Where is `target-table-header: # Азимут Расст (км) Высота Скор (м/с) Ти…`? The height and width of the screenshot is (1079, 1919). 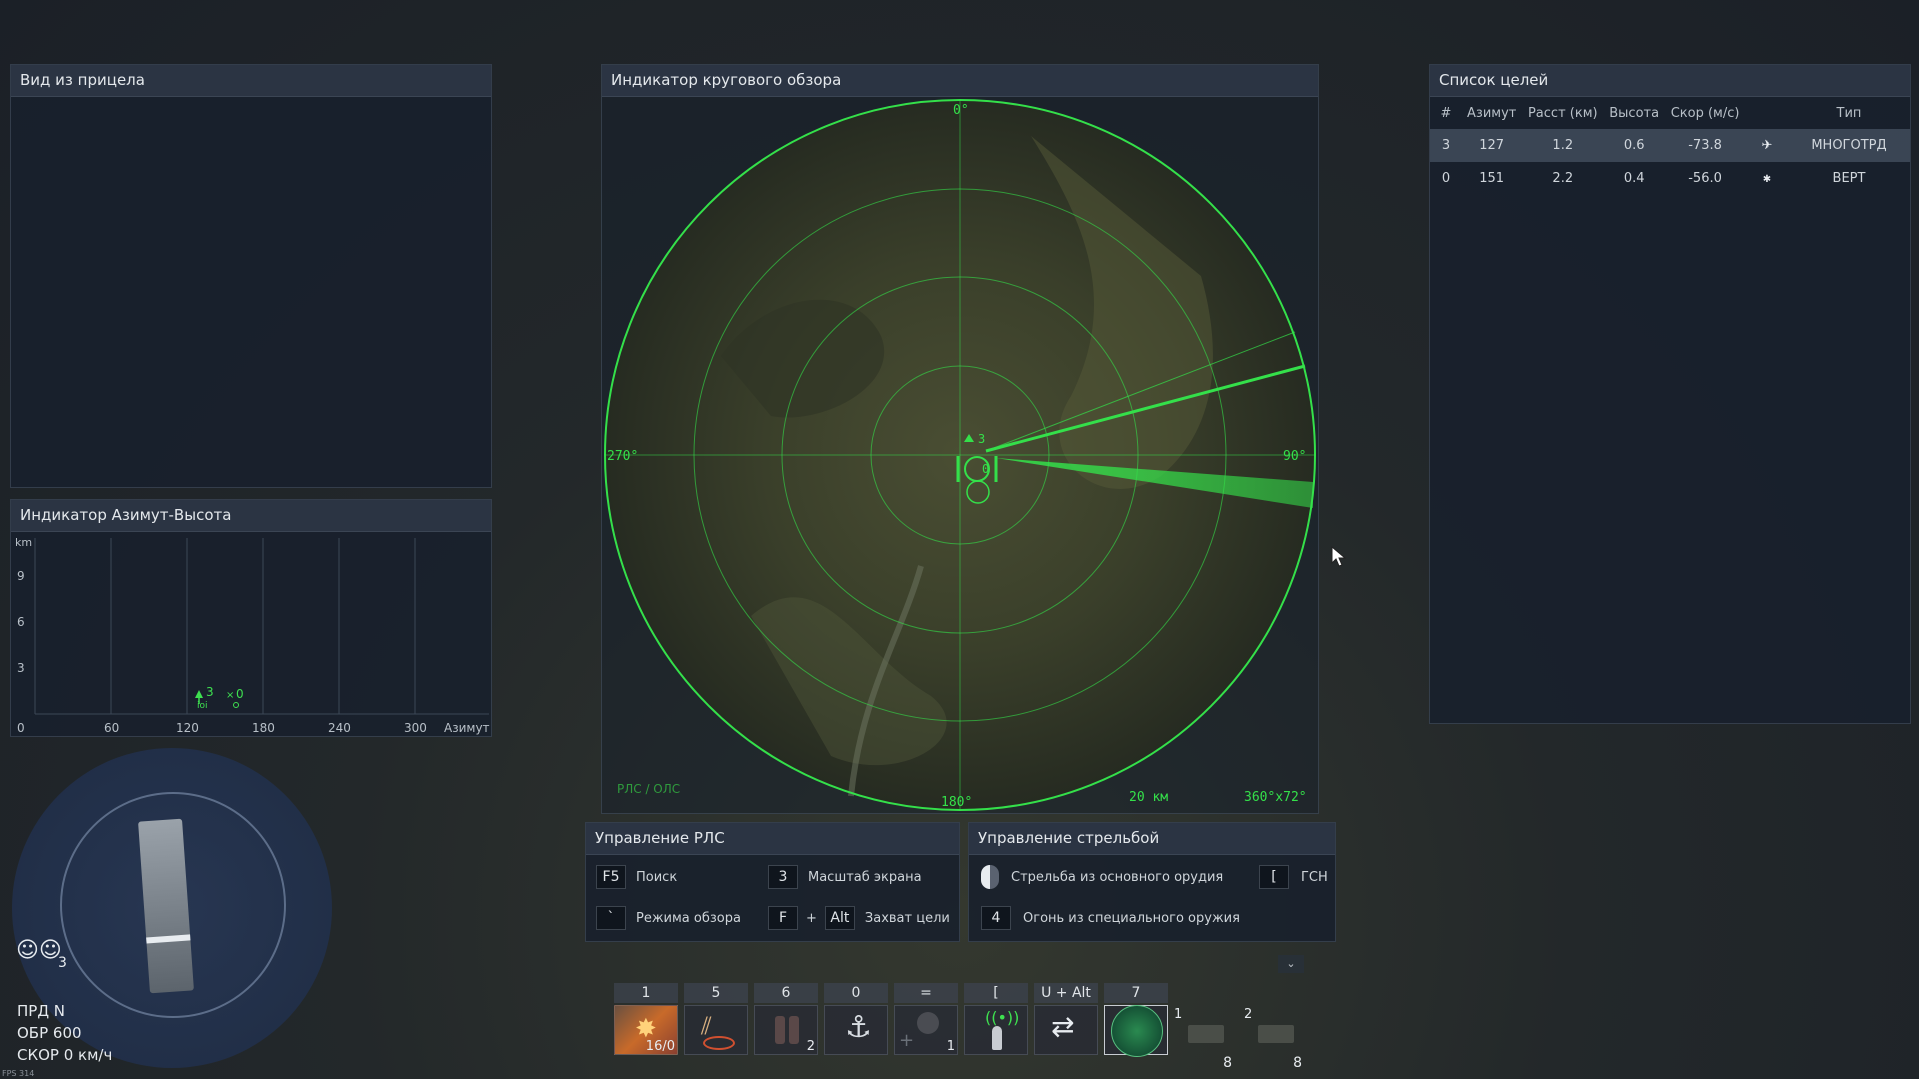 target-table-header: # Азимут Расст (км) Высота Скор (м/с) Ти… is located at coordinates (1670, 113).